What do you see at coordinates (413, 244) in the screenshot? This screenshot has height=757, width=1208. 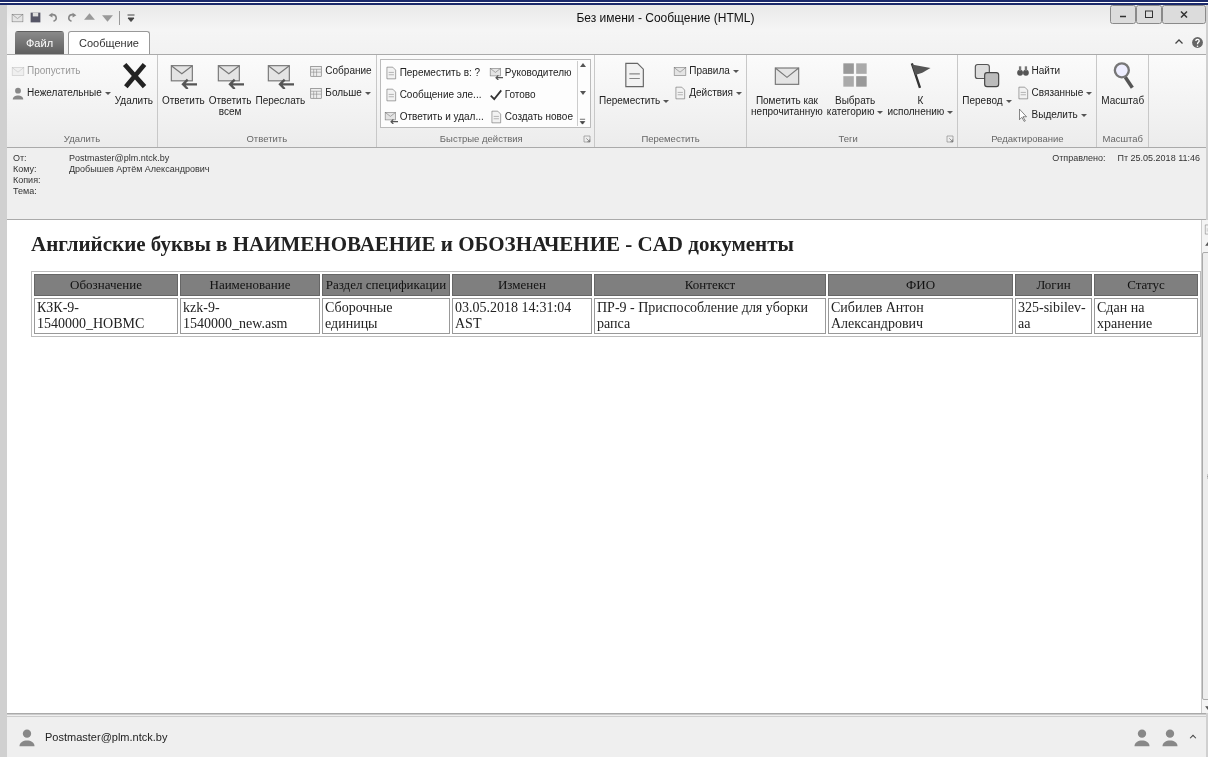 I see `message-heading: Английские буквы в НАИМЕНОВАЕНИЕ и ОБОЗНАЧЕНИЕ - CAD документы` at bounding box center [413, 244].